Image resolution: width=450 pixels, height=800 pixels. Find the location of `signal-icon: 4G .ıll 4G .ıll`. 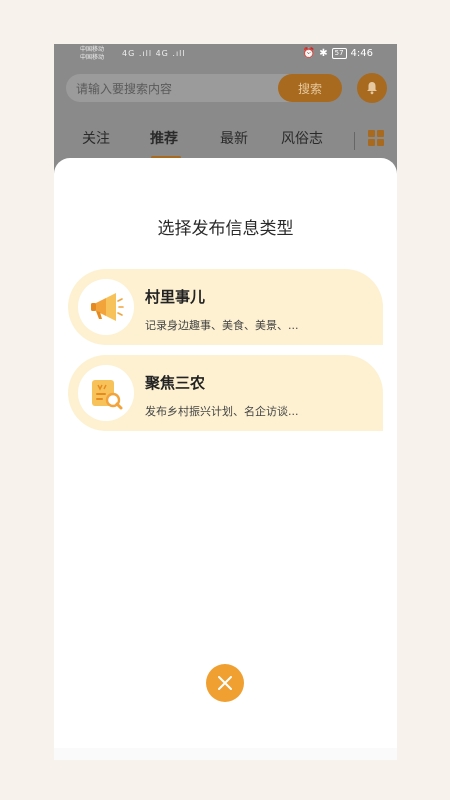

signal-icon: 4G .ıll 4G .ıll is located at coordinates (154, 53).